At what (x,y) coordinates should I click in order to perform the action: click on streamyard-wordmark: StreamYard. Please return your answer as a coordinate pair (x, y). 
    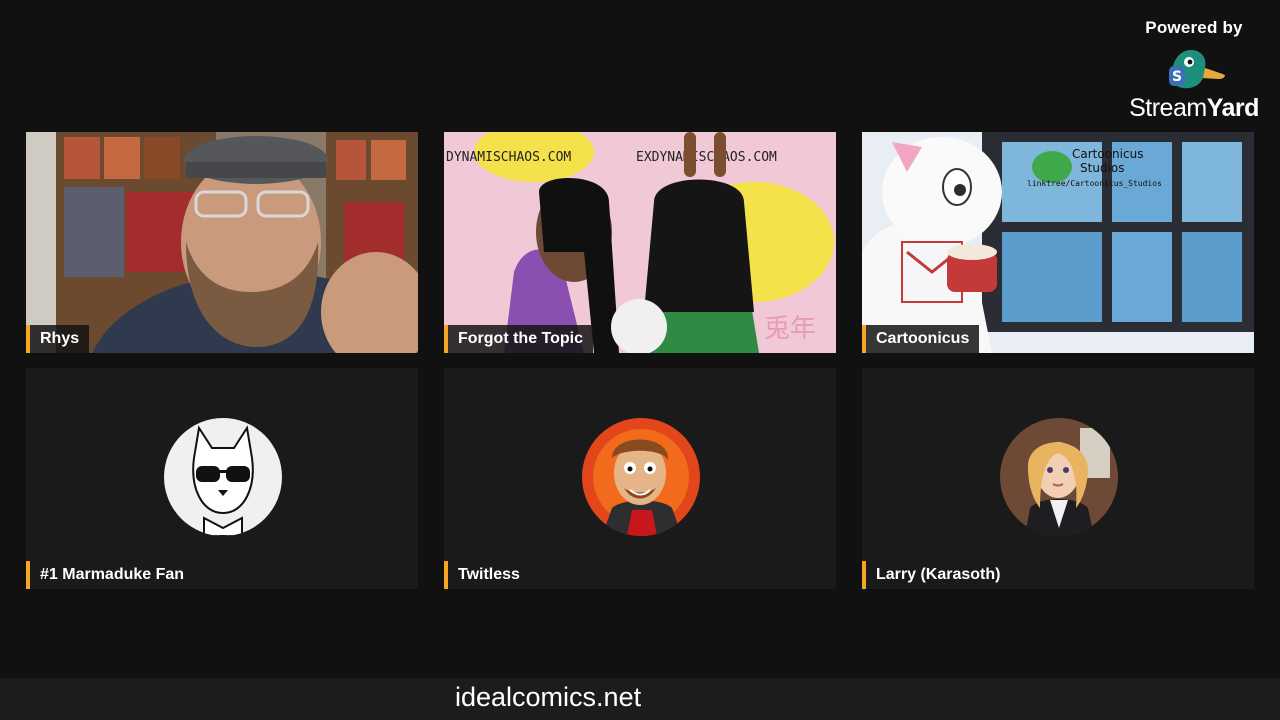
    Looking at the image, I should click on (1194, 108).